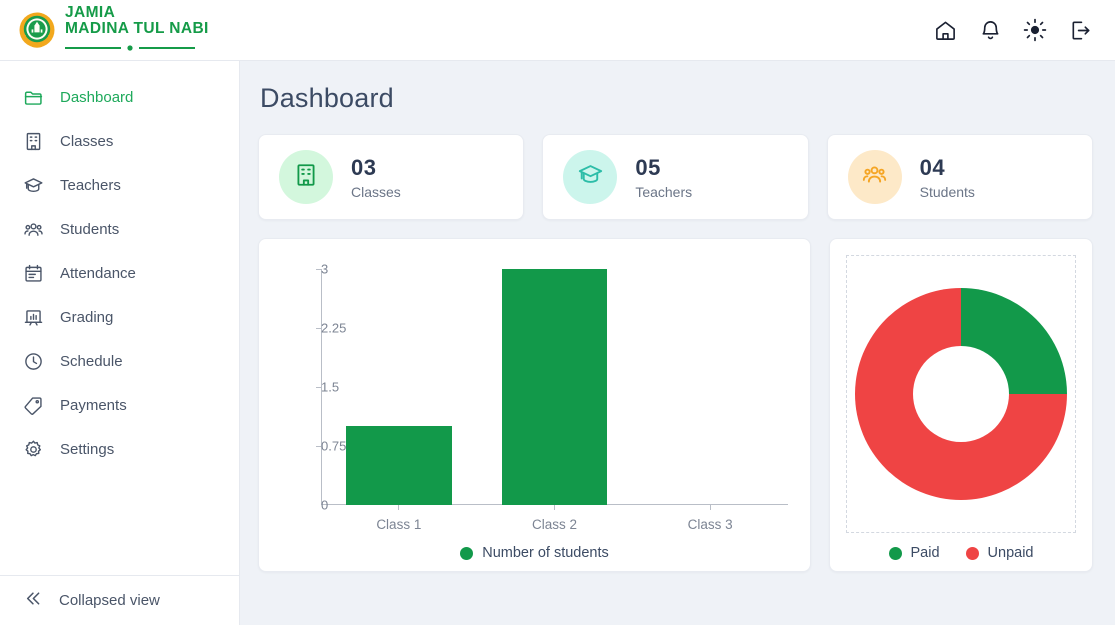 The image size is (1115, 625). Describe the element at coordinates (990, 30) in the screenshot. I see `bell-icon` at that location.